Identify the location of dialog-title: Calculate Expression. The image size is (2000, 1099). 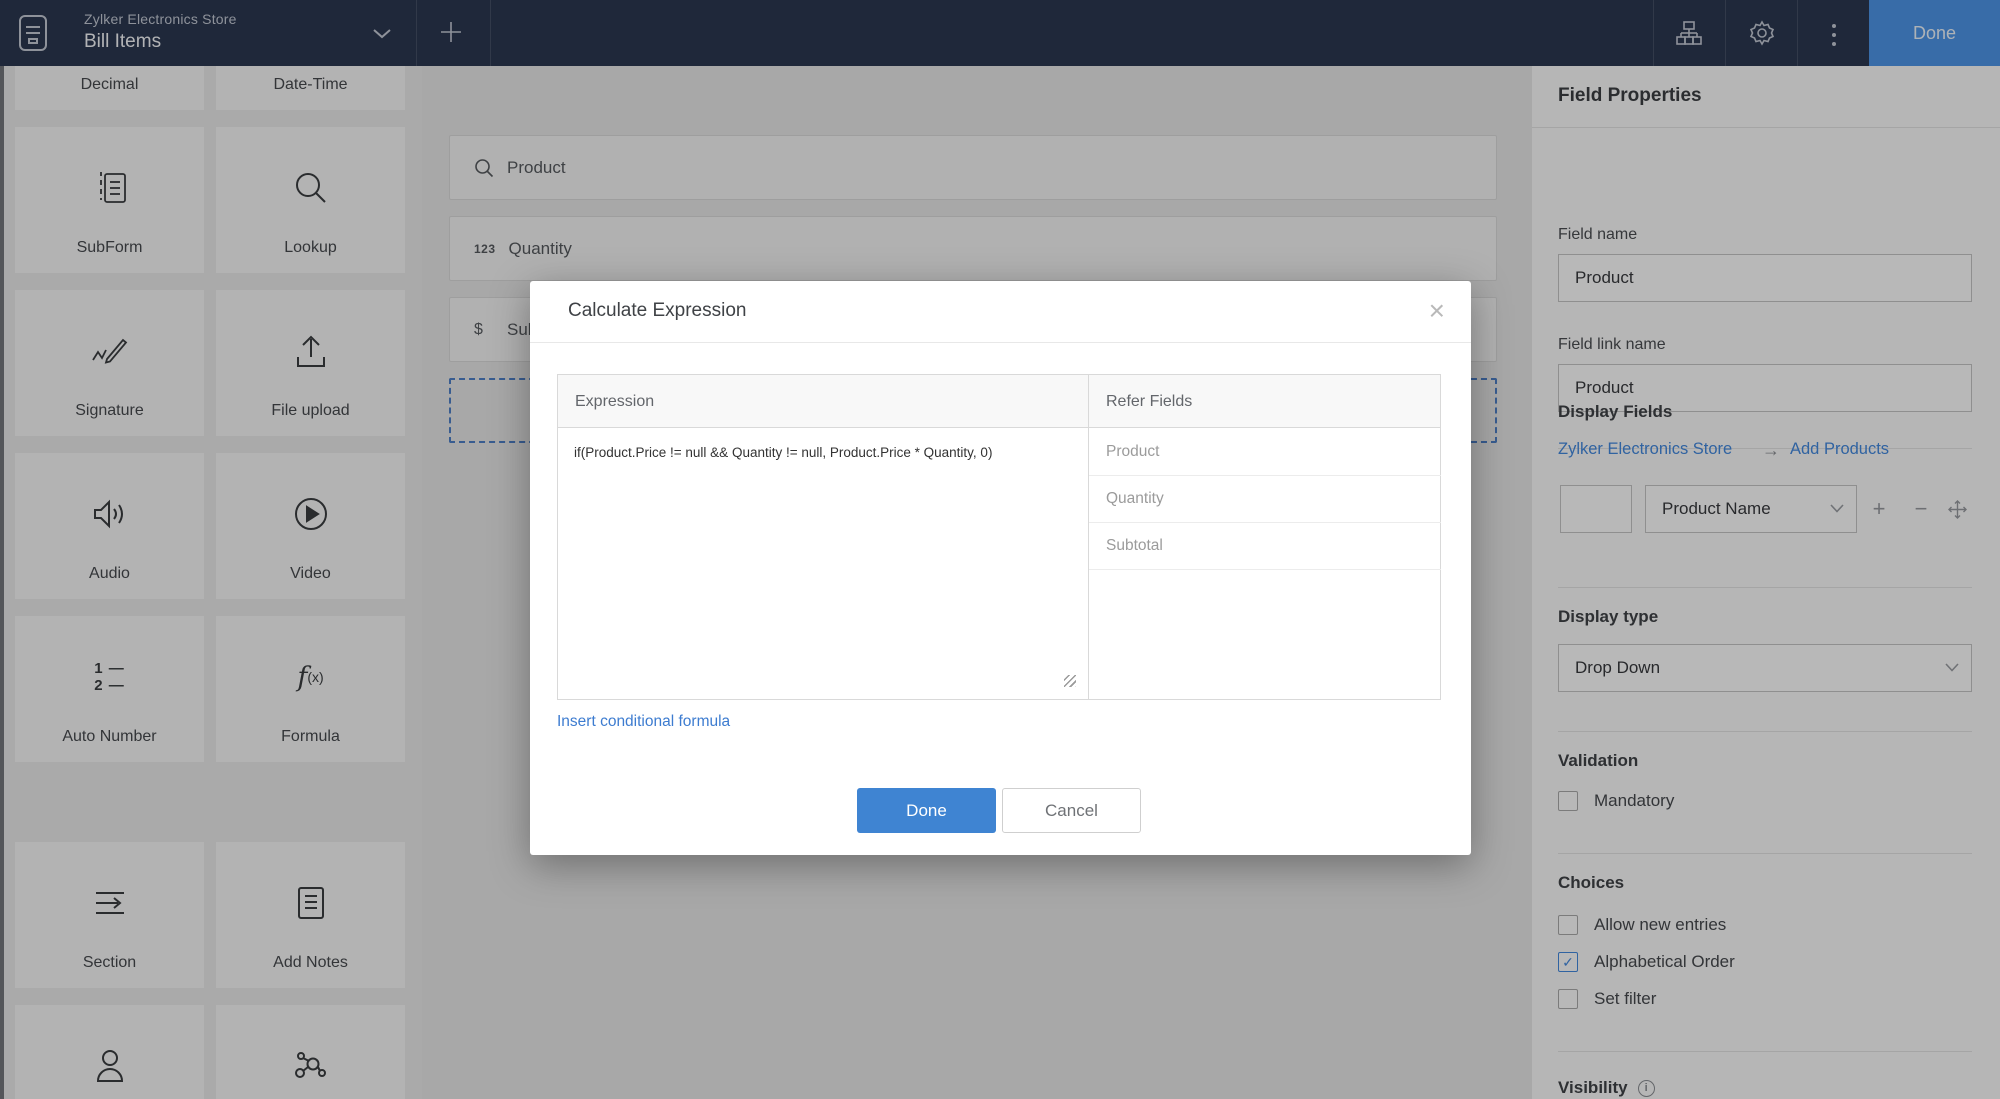
(657, 310).